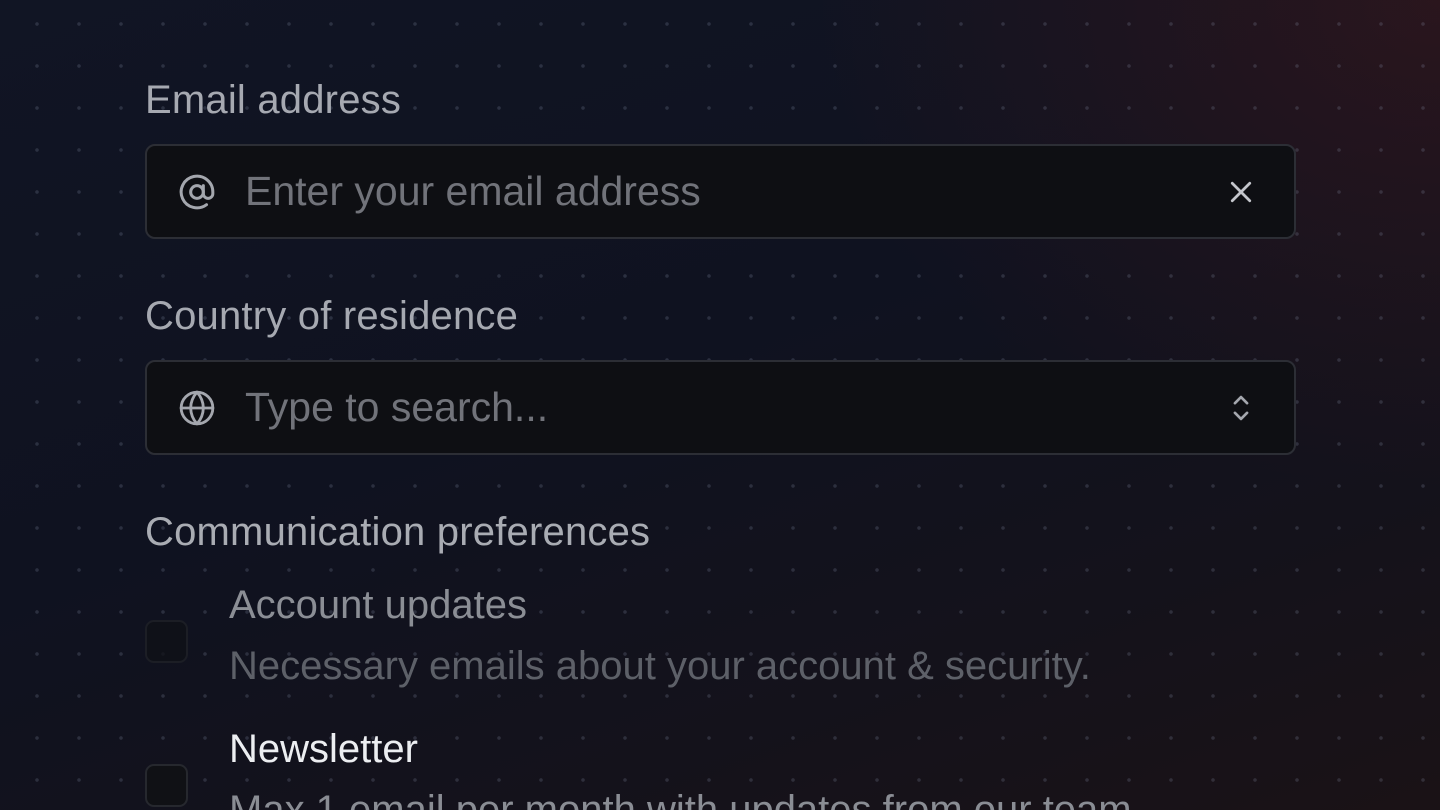 Image resolution: width=1440 pixels, height=810 pixels. Describe the element at coordinates (378, 605) in the screenshot. I see `option-title: Account updates` at that location.